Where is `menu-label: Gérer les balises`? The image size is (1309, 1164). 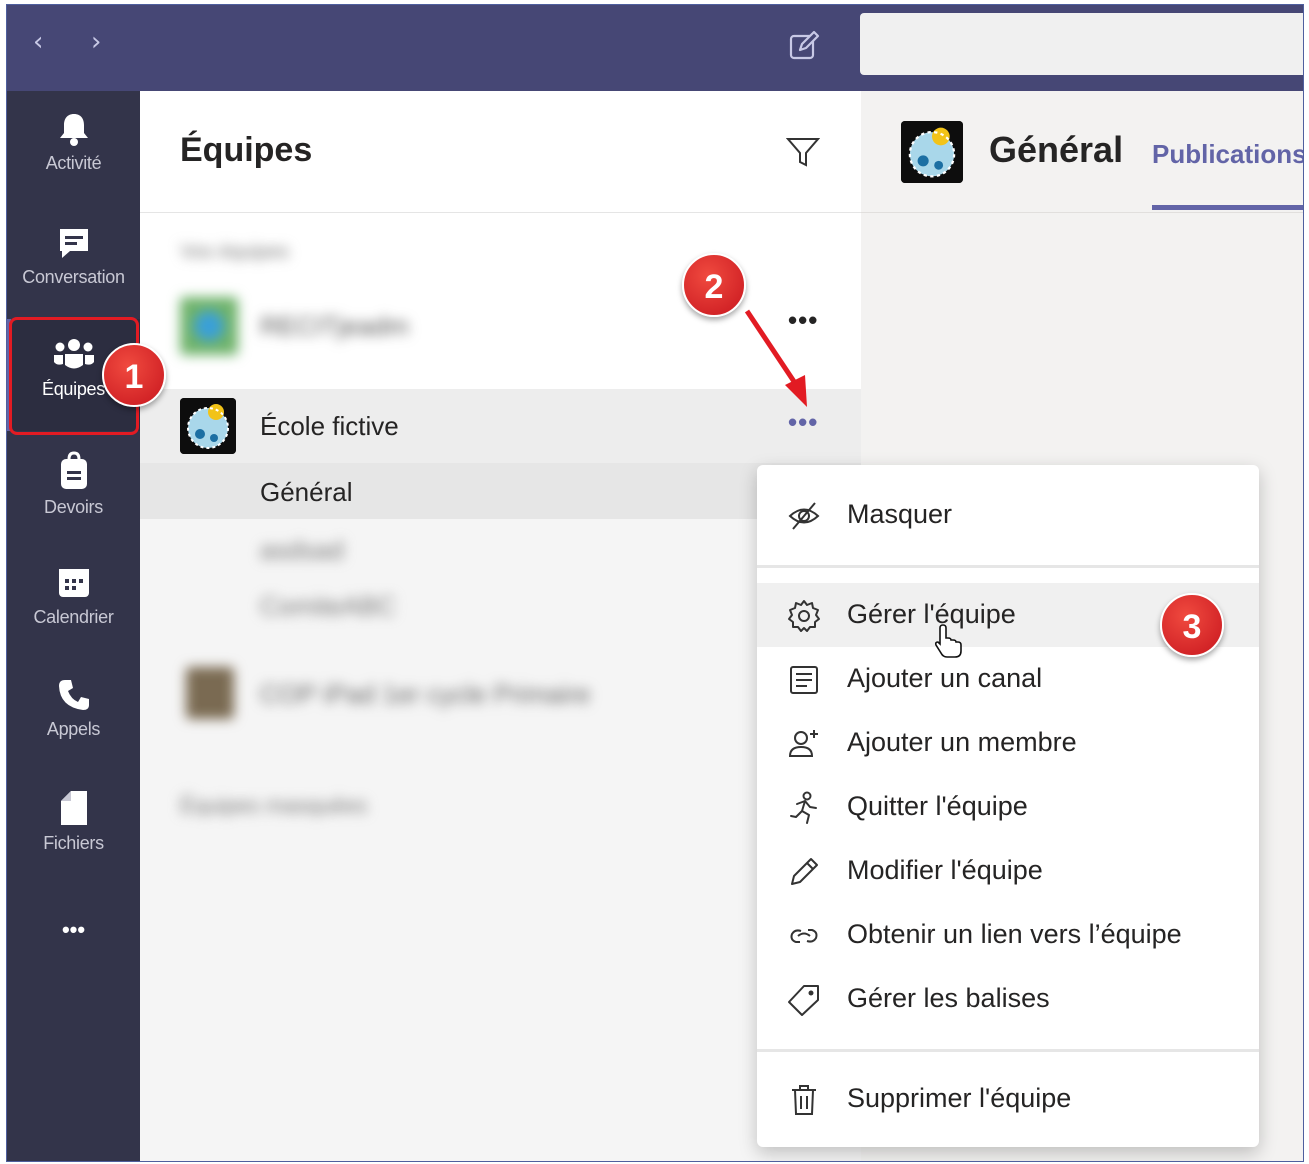 menu-label: Gérer les balises is located at coordinates (948, 998).